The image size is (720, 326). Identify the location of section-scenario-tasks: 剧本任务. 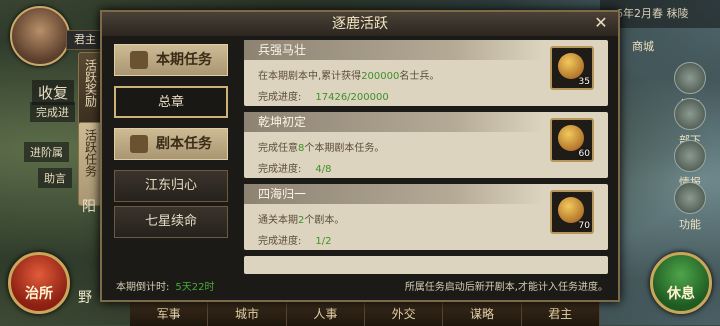
(171, 144).